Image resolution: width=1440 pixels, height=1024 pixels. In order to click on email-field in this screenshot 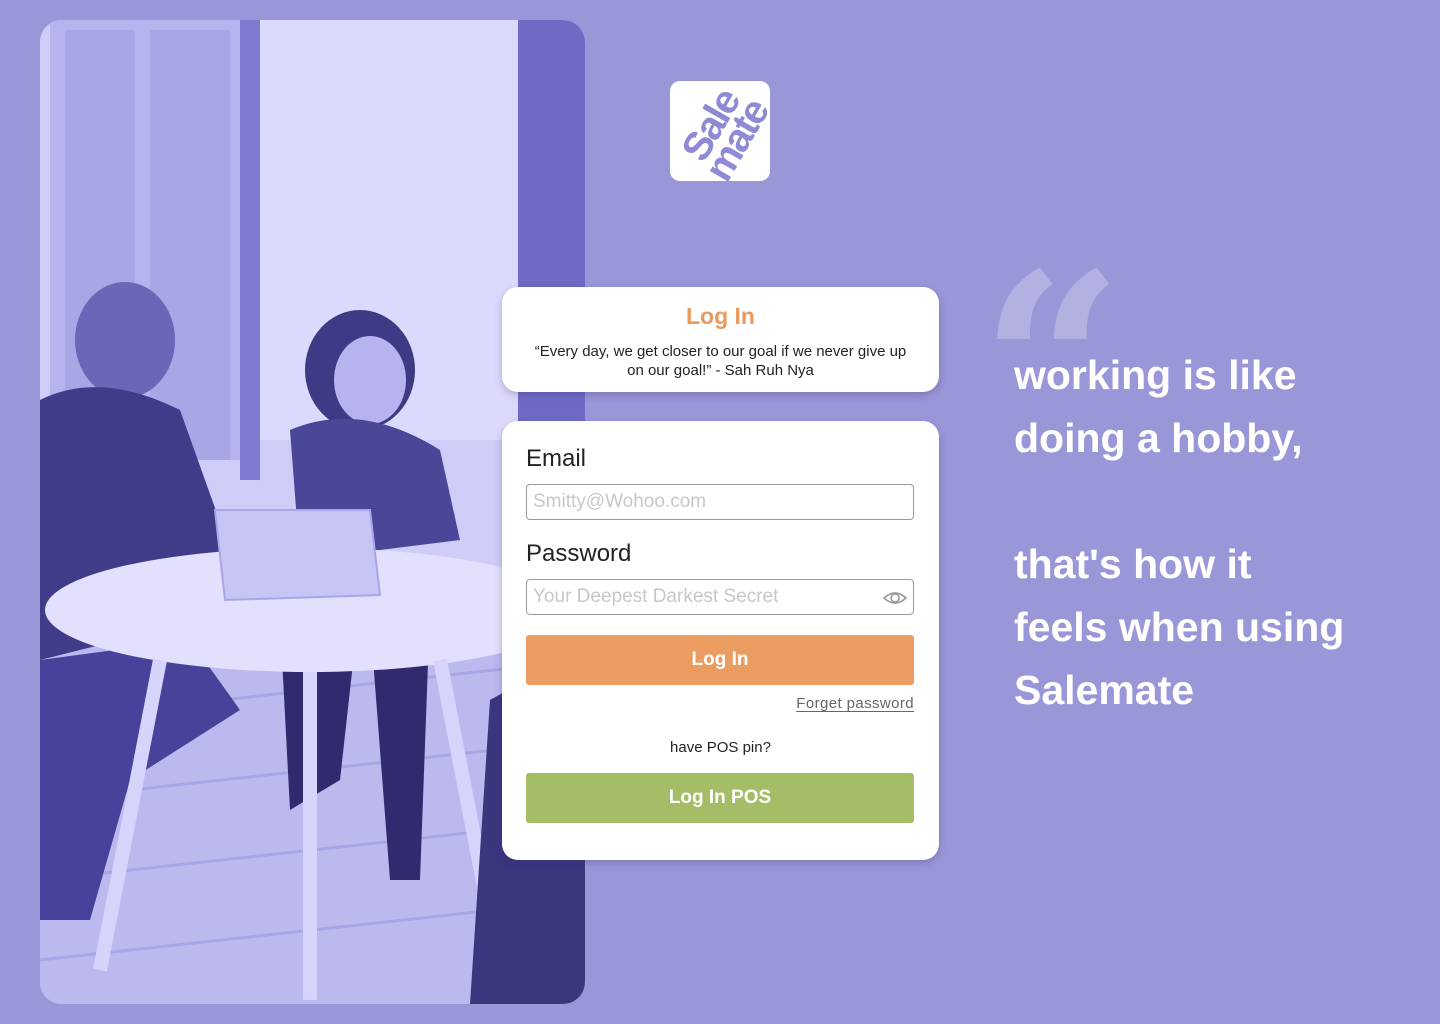, I will do `click(720, 502)`.